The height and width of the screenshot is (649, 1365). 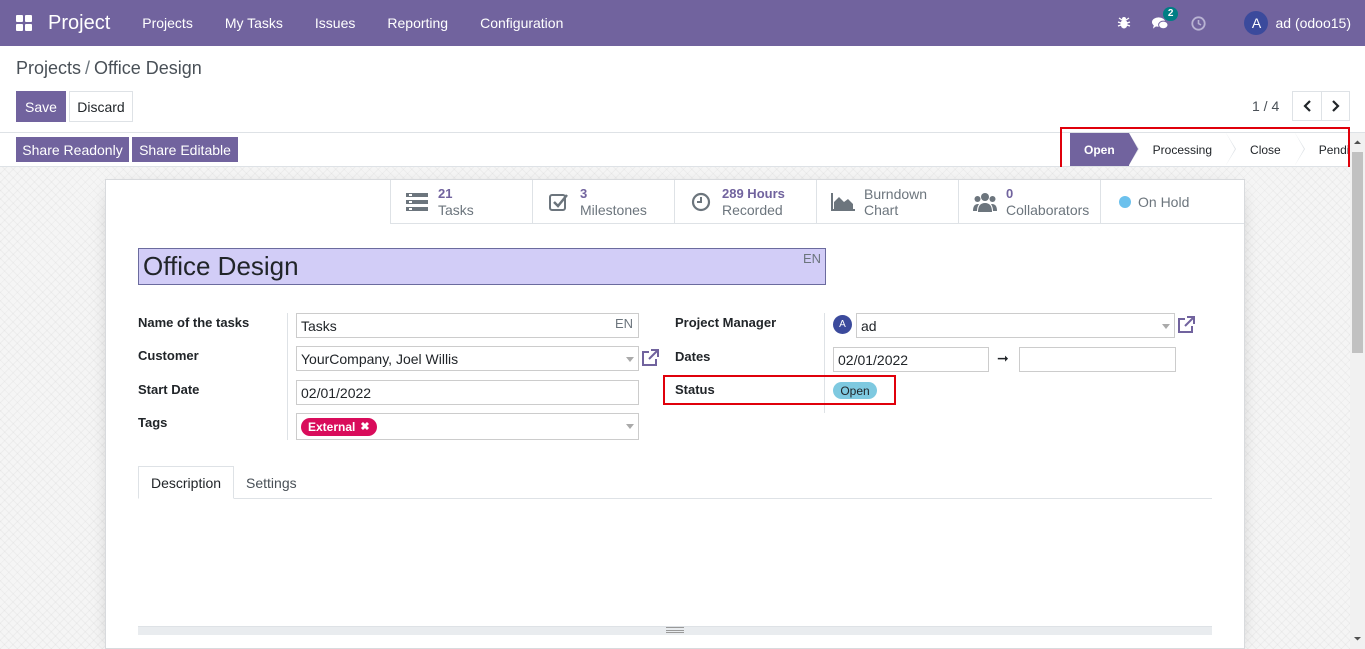 What do you see at coordinates (693, 356) in the screenshot?
I see `label-dates: Dates` at bounding box center [693, 356].